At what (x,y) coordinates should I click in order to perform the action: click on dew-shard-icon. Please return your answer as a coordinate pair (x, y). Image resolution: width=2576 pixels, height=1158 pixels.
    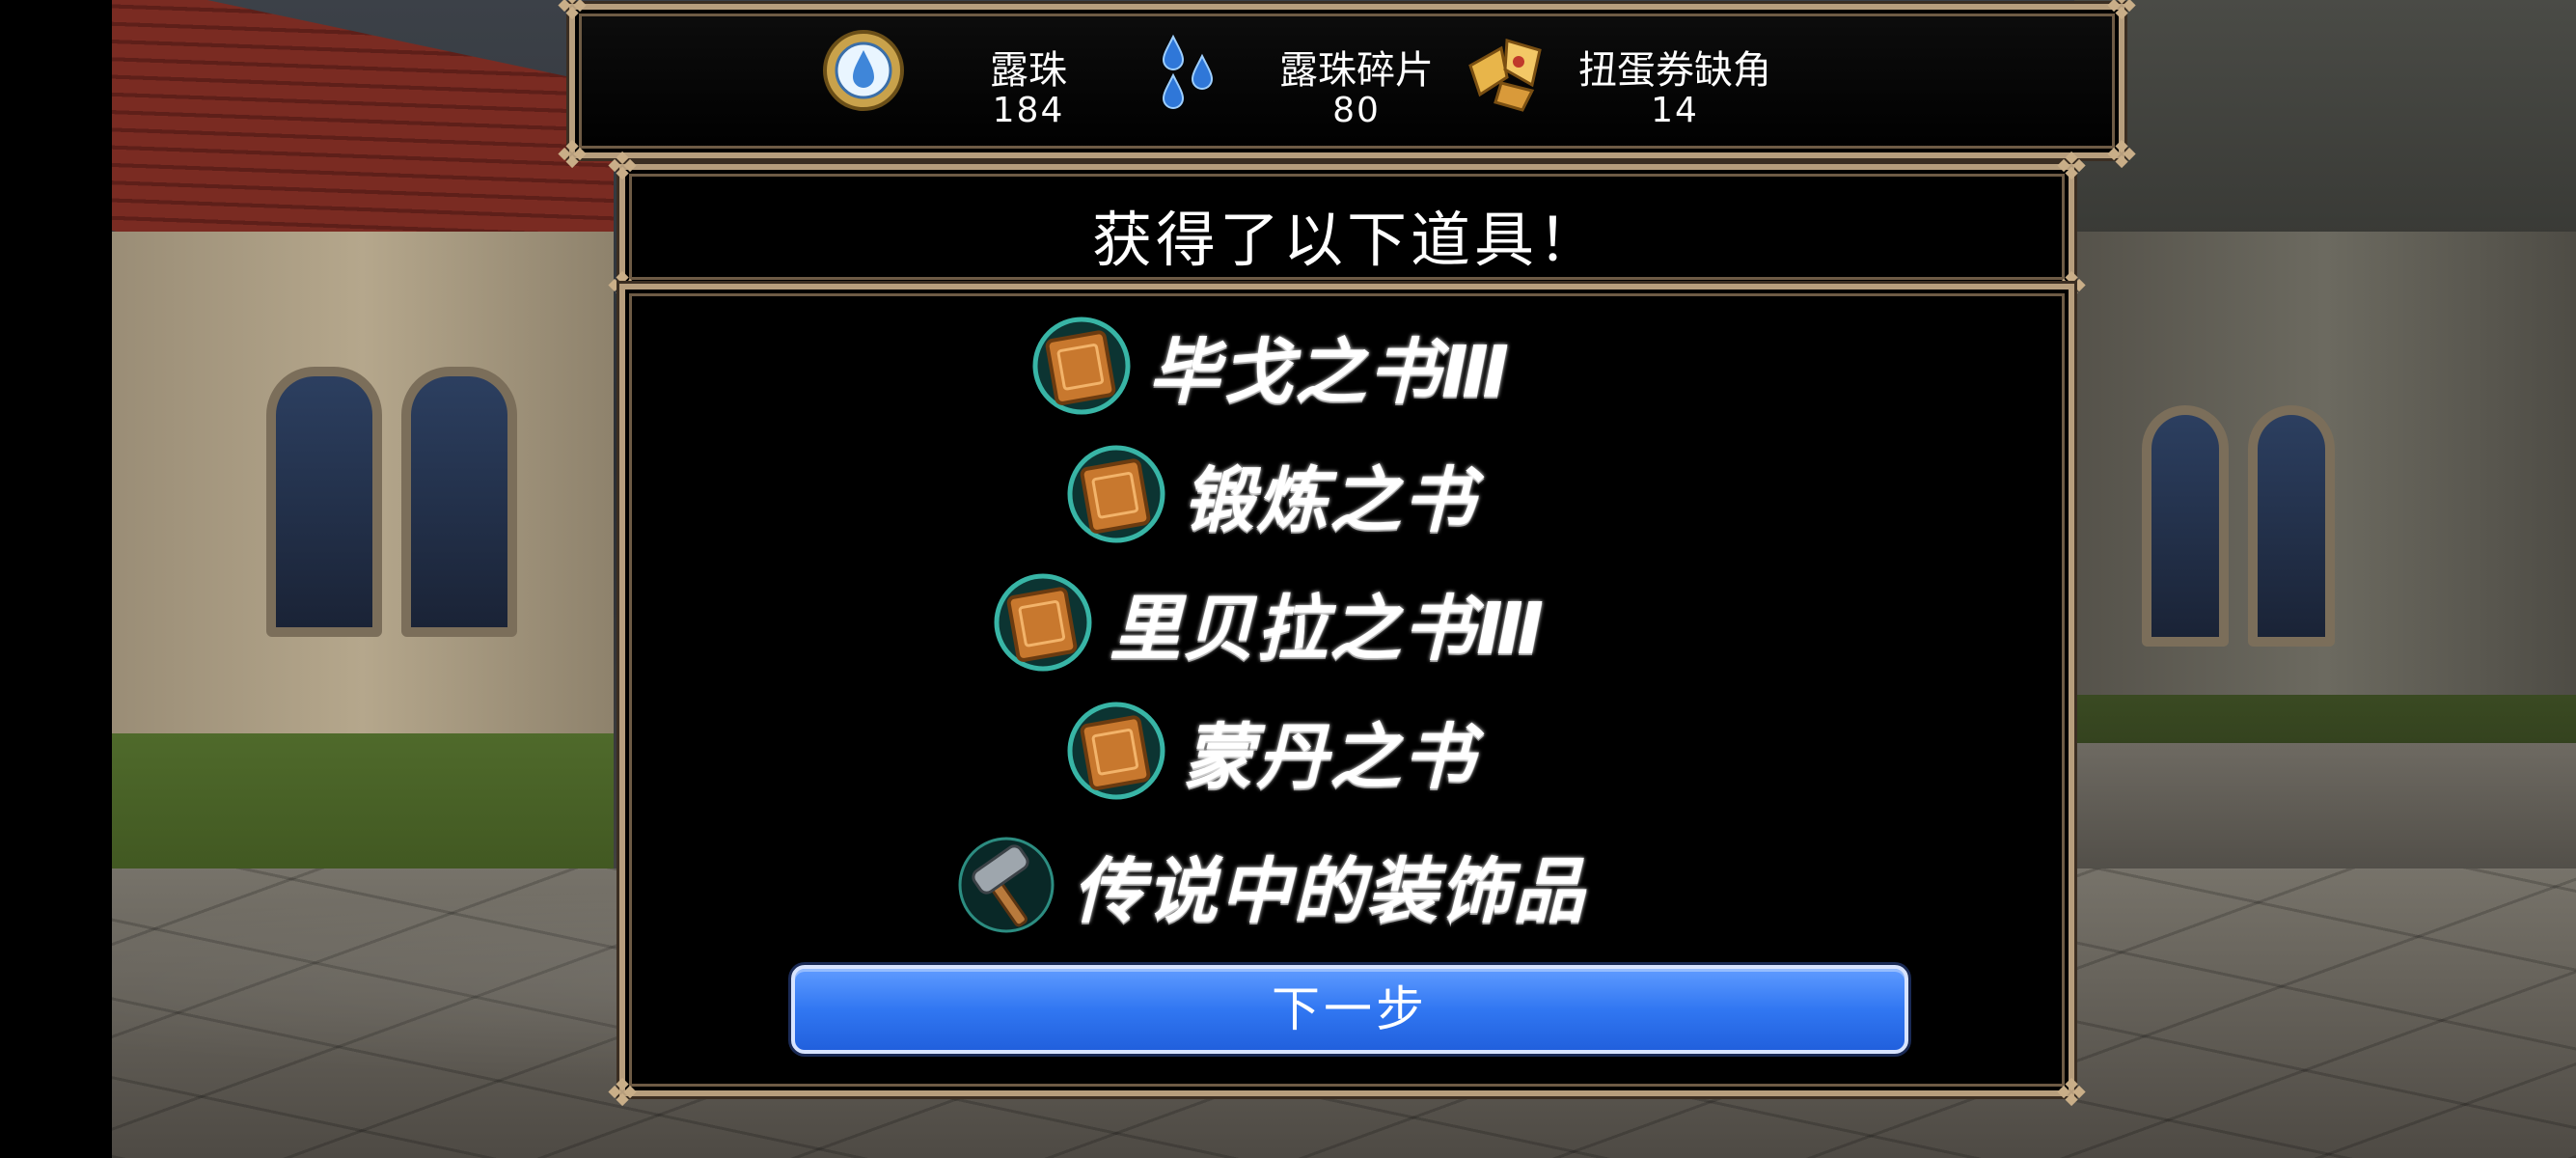
    Looking at the image, I should click on (1188, 70).